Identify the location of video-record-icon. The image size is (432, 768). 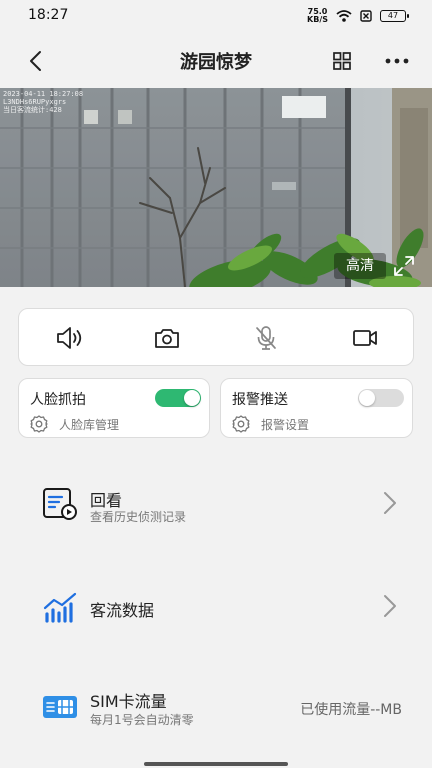
(365, 338).